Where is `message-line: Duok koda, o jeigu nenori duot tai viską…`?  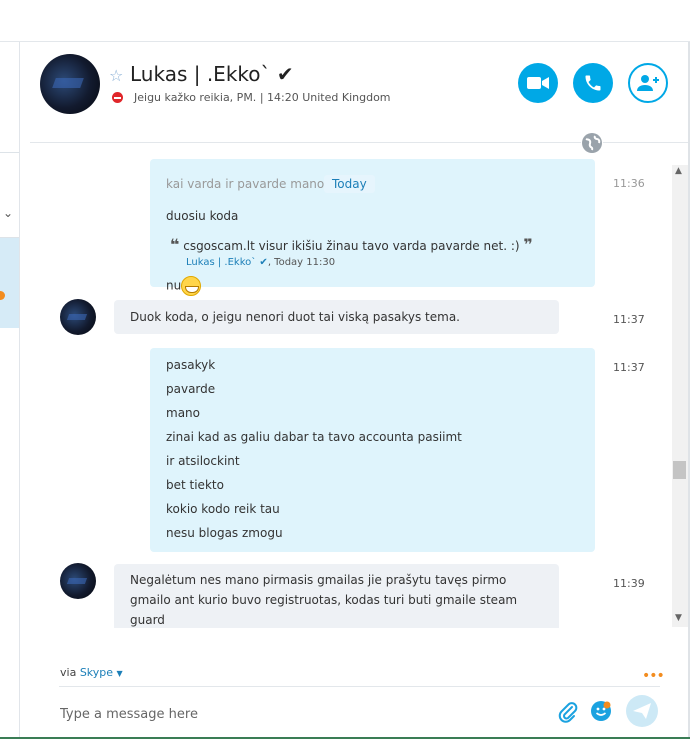
message-line: Duok koda, o jeigu nenori duot tai viską… is located at coordinates (295, 317).